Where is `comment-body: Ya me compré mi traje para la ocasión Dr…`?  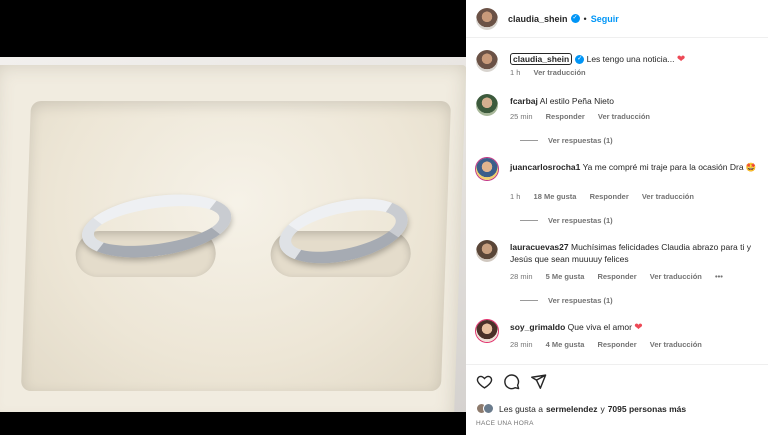 comment-body: Ya me compré mi traje para la ocasión Dr… is located at coordinates (663, 167).